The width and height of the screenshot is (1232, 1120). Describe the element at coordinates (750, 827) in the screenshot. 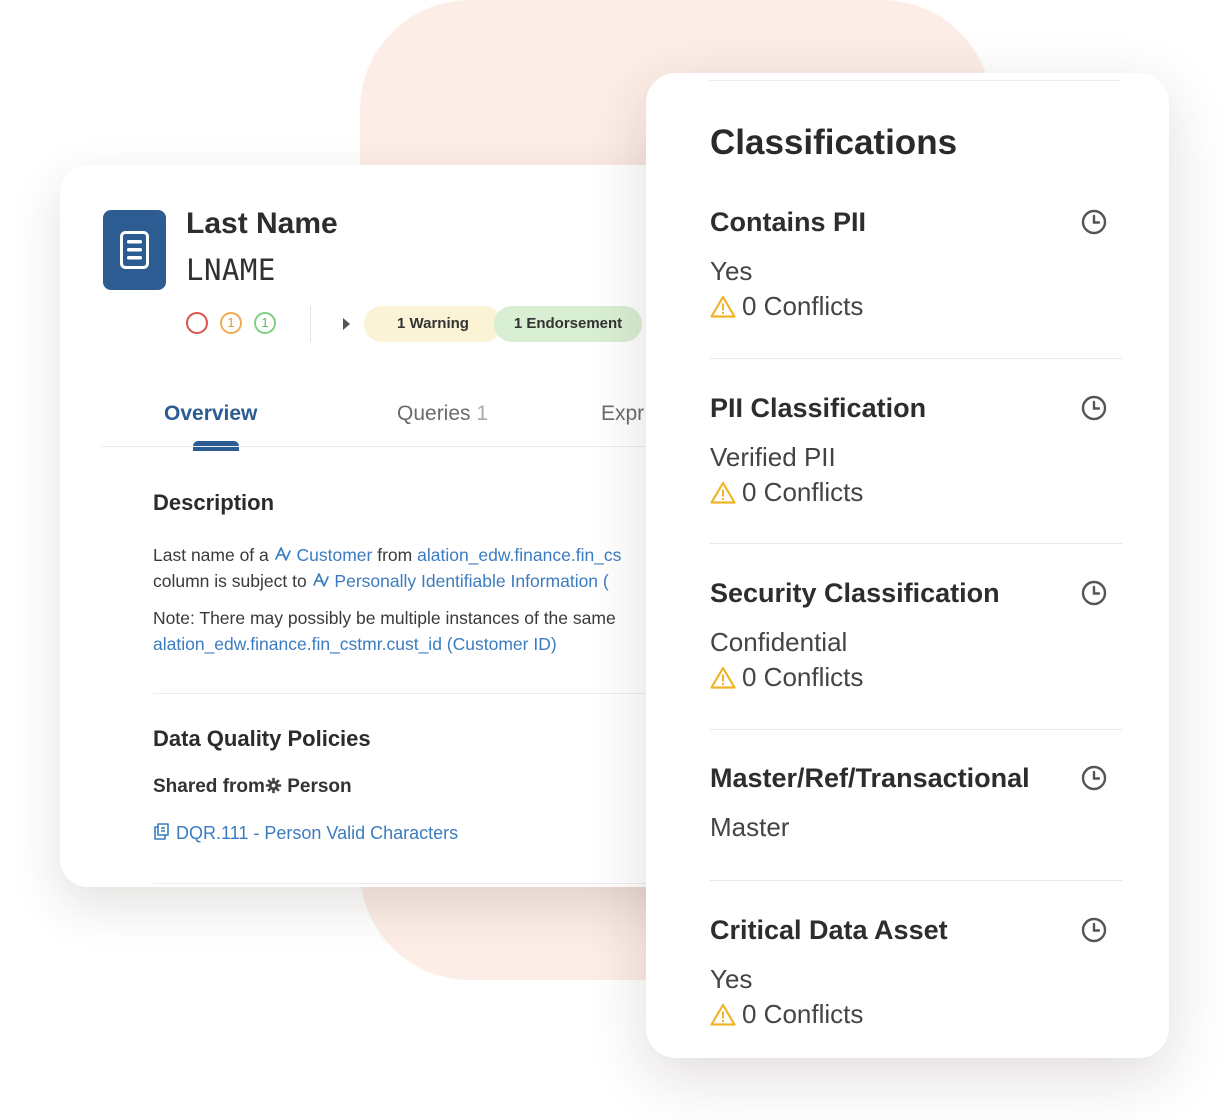

I see `classification-value: Master` at that location.